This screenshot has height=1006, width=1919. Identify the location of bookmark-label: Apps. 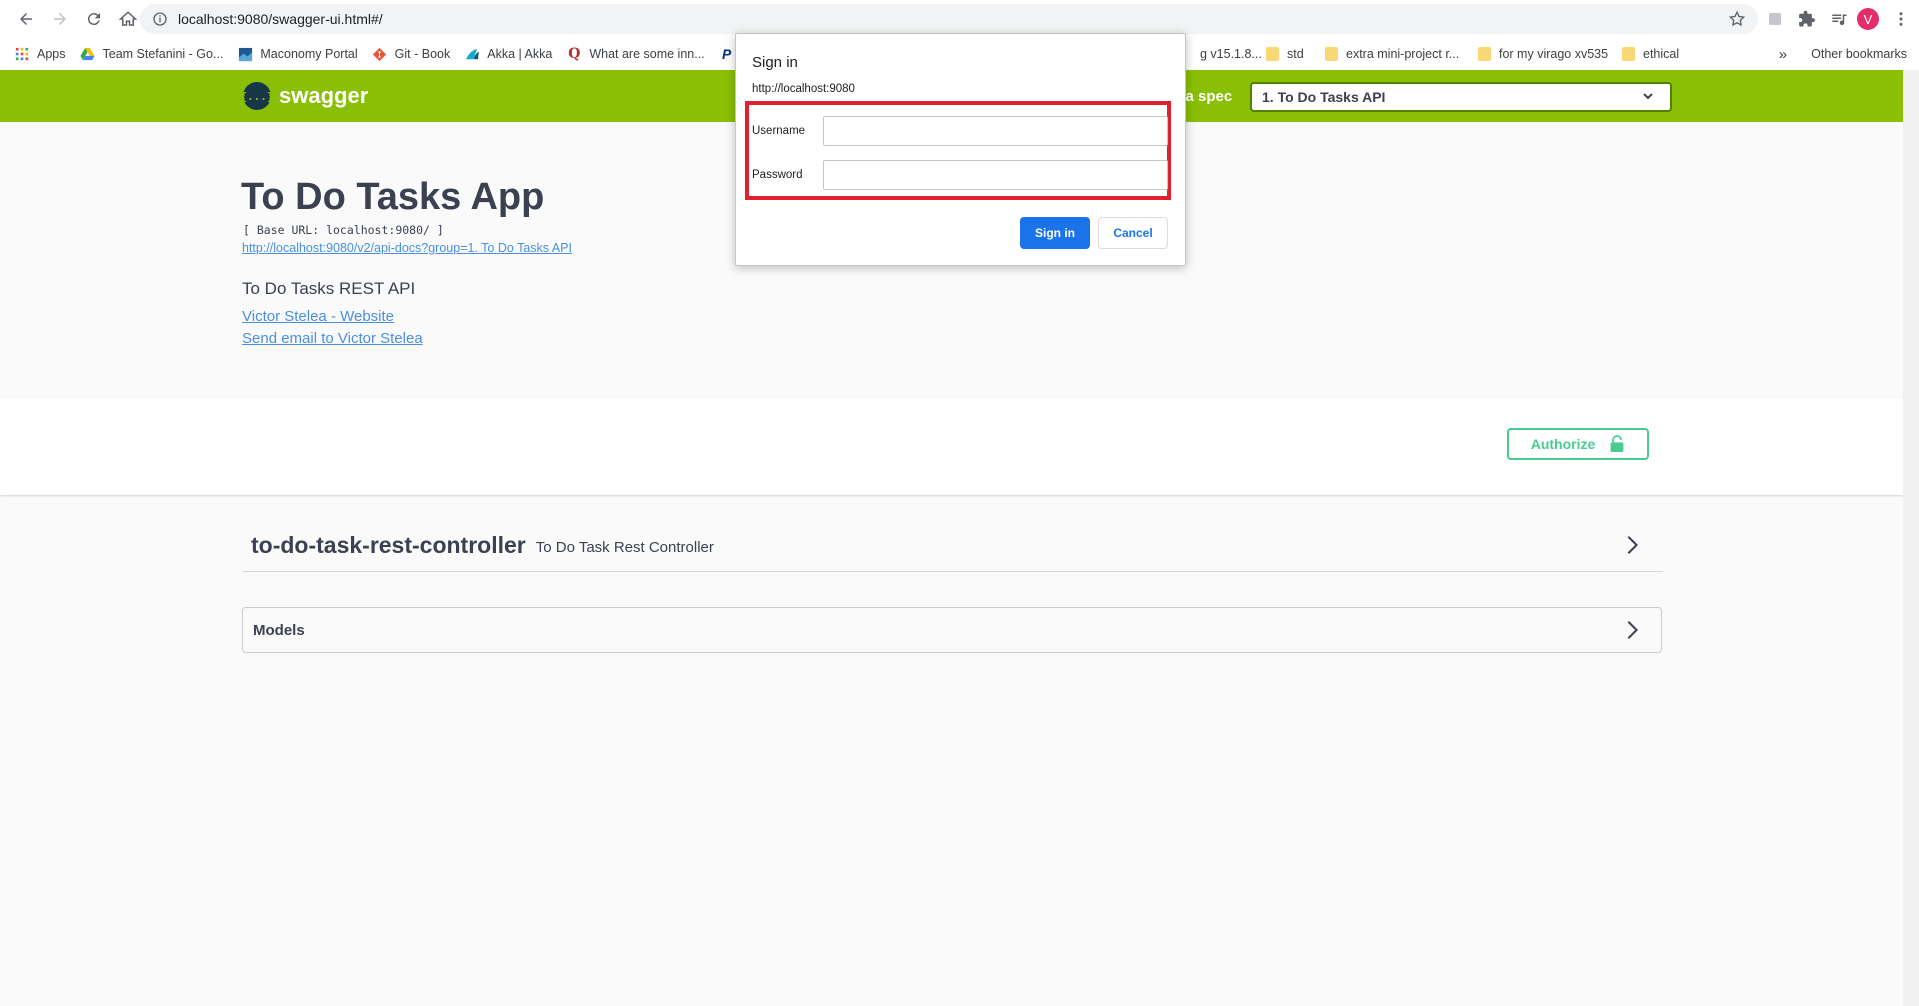
(51, 54).